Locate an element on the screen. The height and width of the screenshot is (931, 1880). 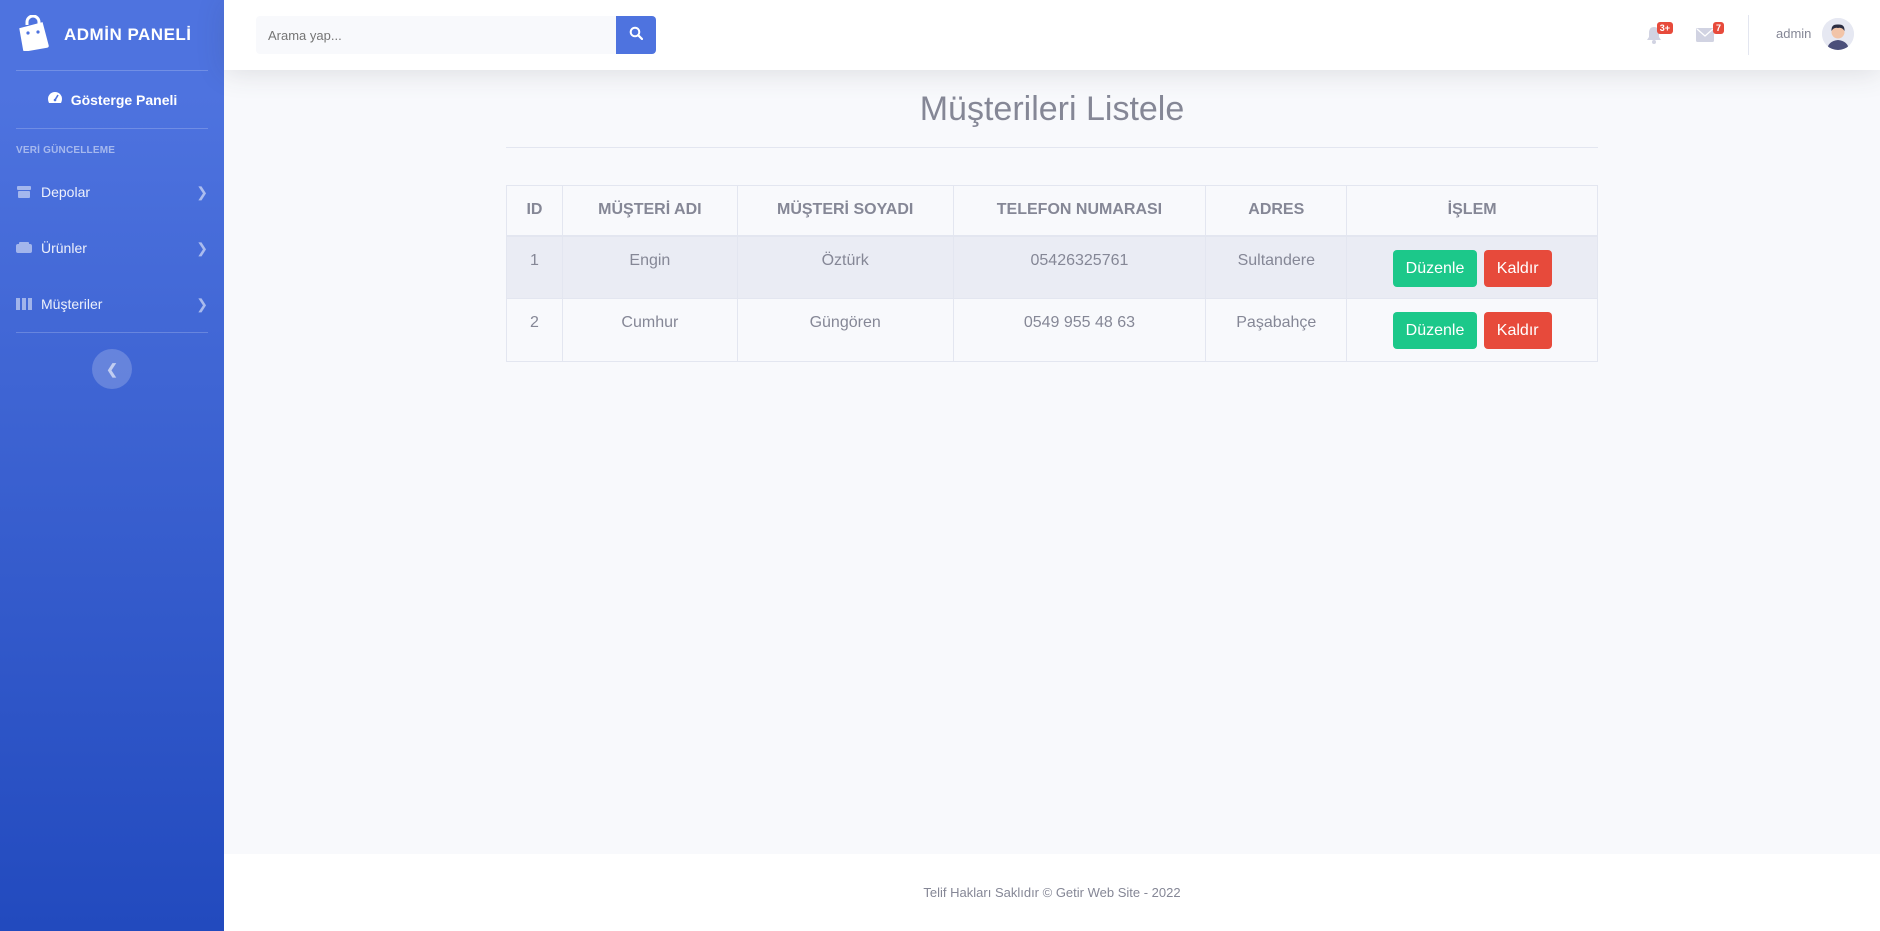
column-header-address: ADRES is located at coordinates (1276, 211).